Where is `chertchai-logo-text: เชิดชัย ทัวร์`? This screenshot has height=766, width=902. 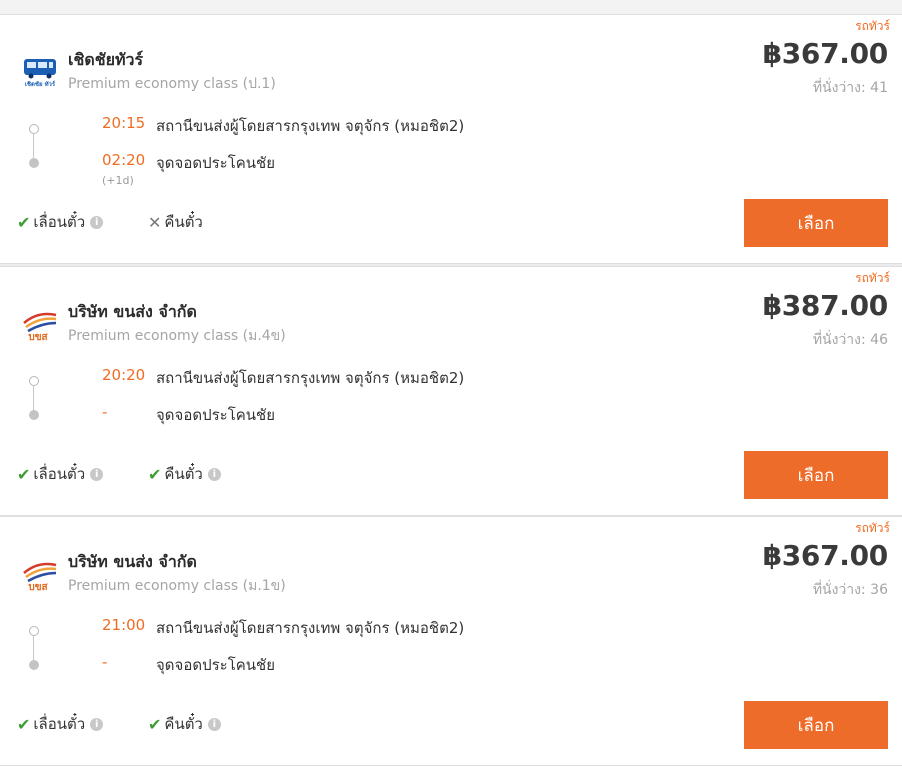
chertchai-logo-text: เชิดชัย ทัวร์ is located at coordinates (40, 84).